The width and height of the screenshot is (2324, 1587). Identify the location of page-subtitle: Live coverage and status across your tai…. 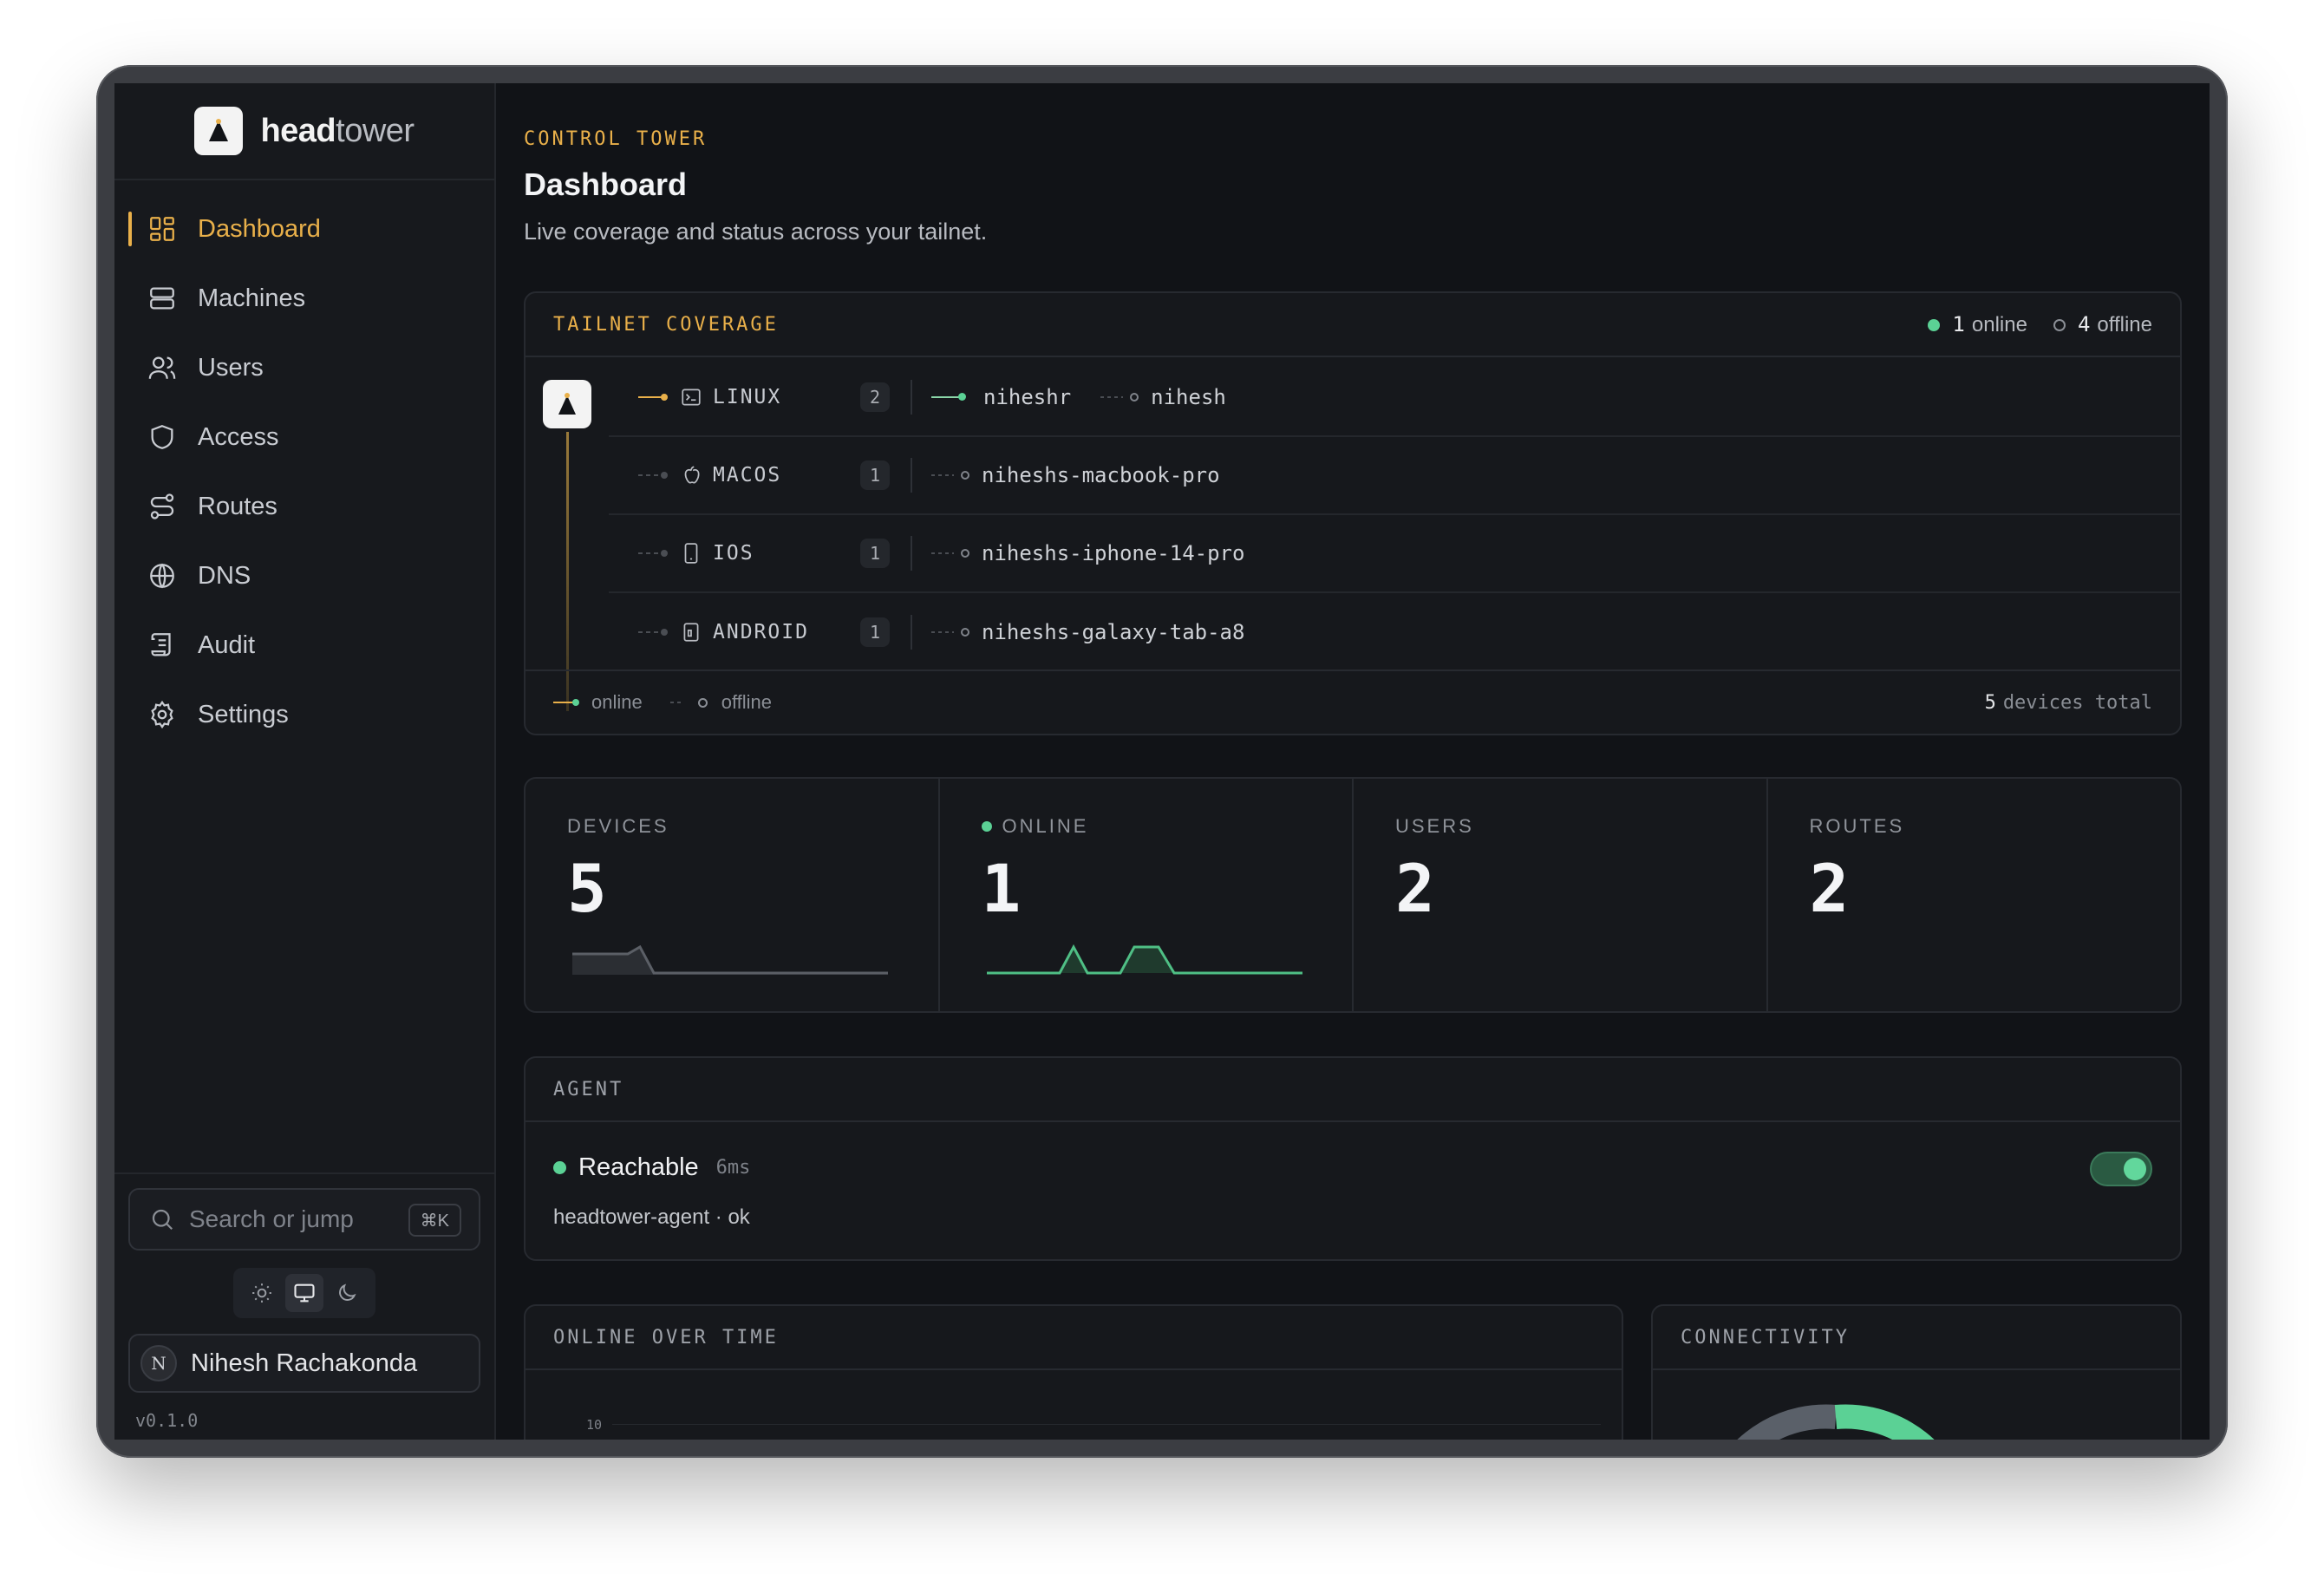
(756, 232).